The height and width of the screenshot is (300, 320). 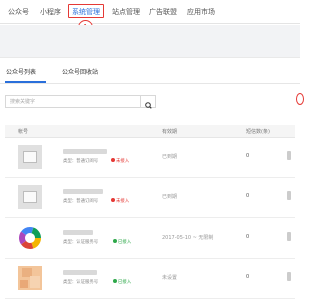 I want to click on nav-item-app-market: 应用市场, so click(x=201, y=12).